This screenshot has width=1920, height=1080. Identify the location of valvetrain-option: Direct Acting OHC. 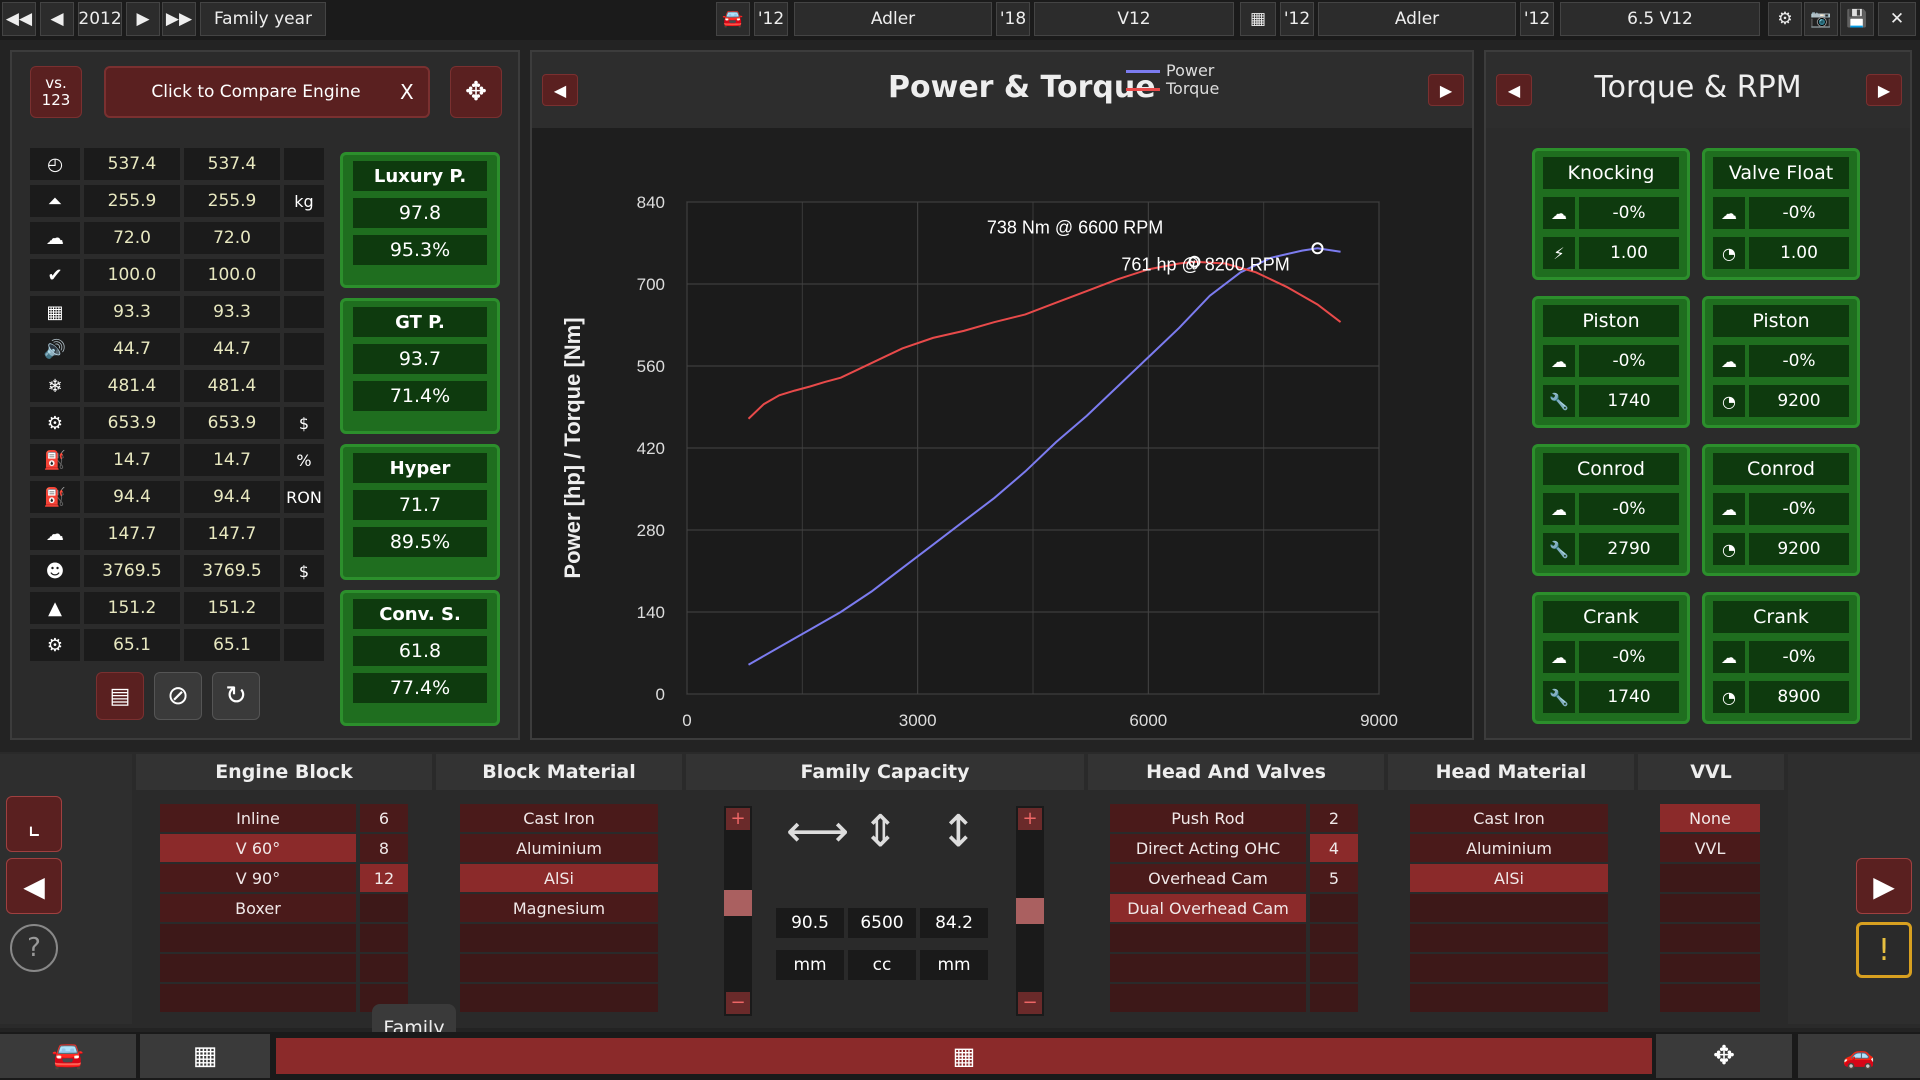
(1208, 848).